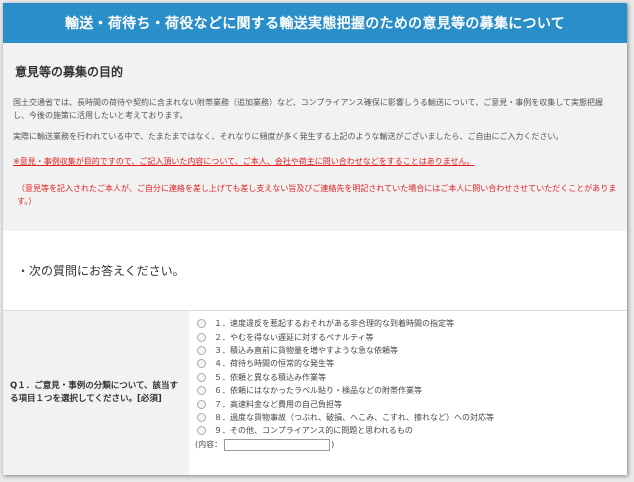  I want to click on option-4: ４．荷待ち時間の恒常的な発生等, so click(412, 363).